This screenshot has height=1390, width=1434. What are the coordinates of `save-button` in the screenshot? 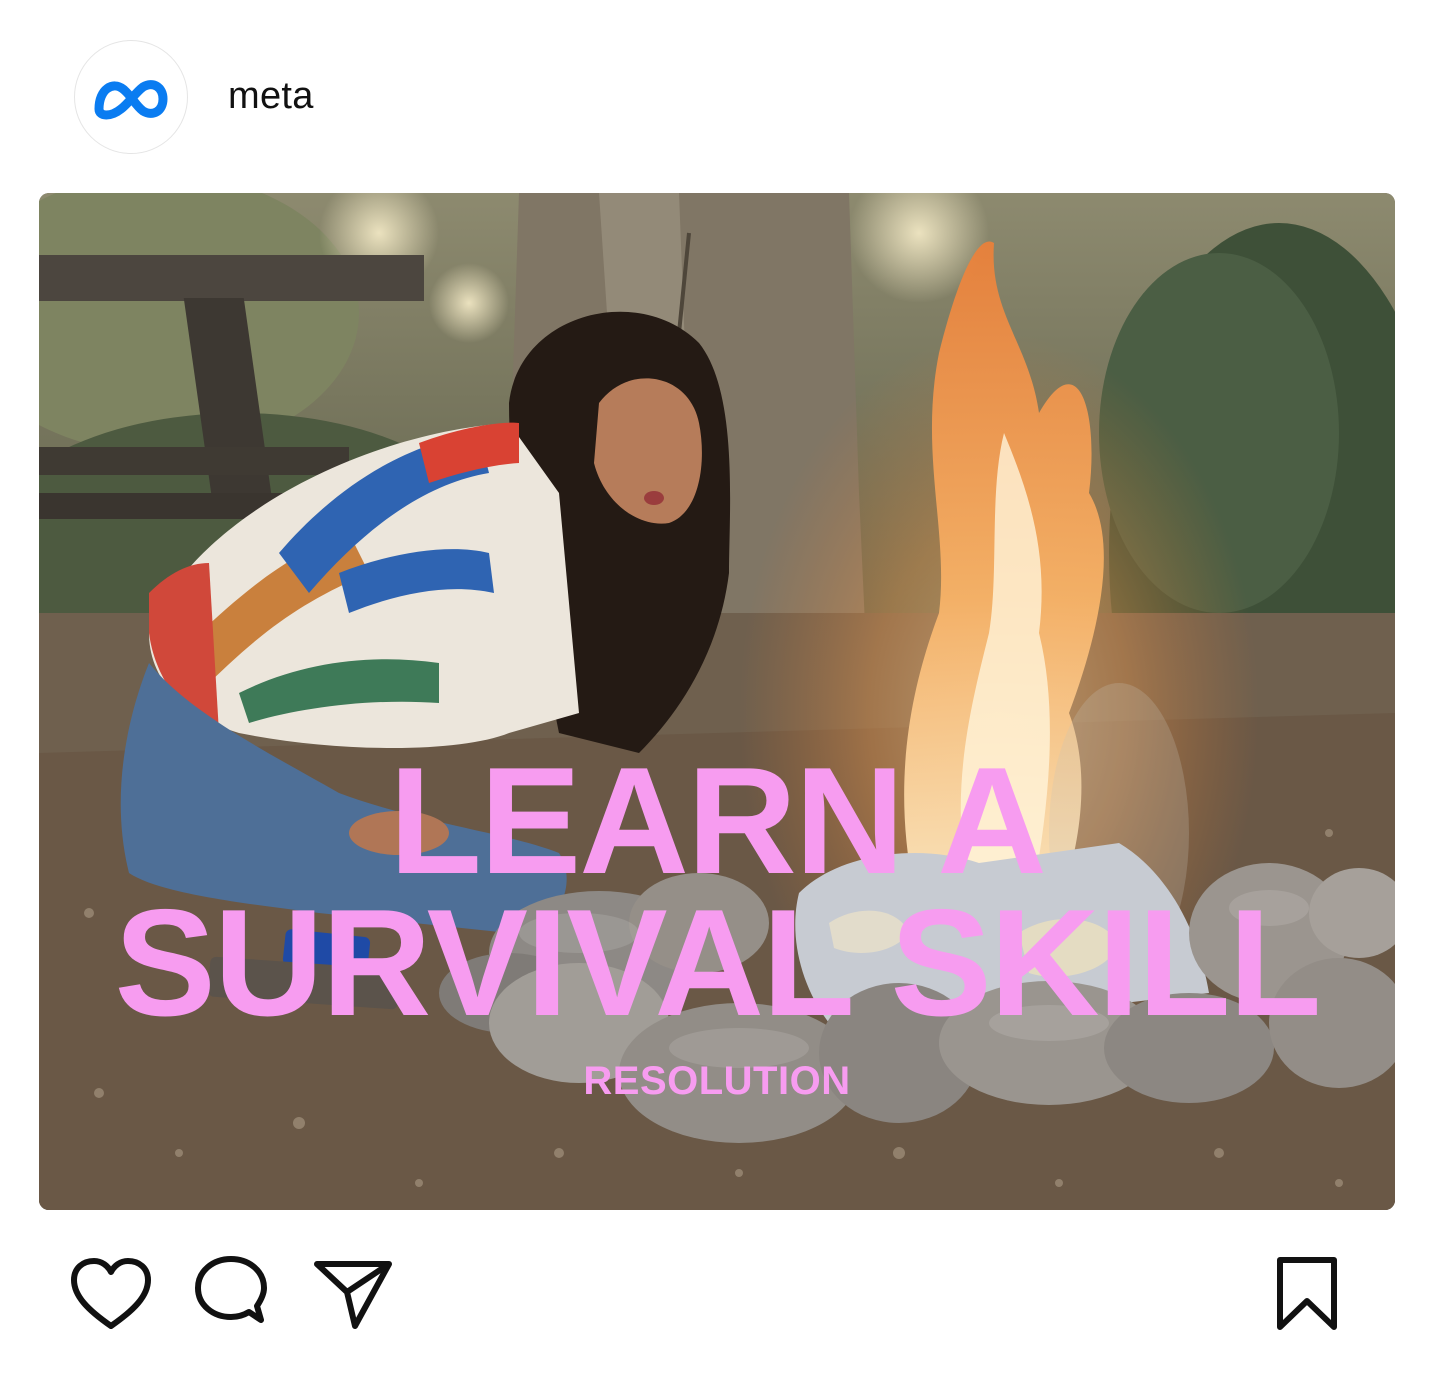 It's located at (1307, 1294).